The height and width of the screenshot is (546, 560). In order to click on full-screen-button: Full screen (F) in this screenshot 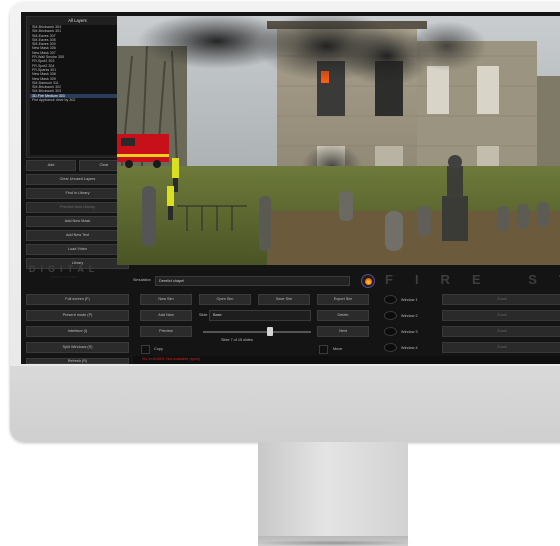, I will do `click(77, 299)`.